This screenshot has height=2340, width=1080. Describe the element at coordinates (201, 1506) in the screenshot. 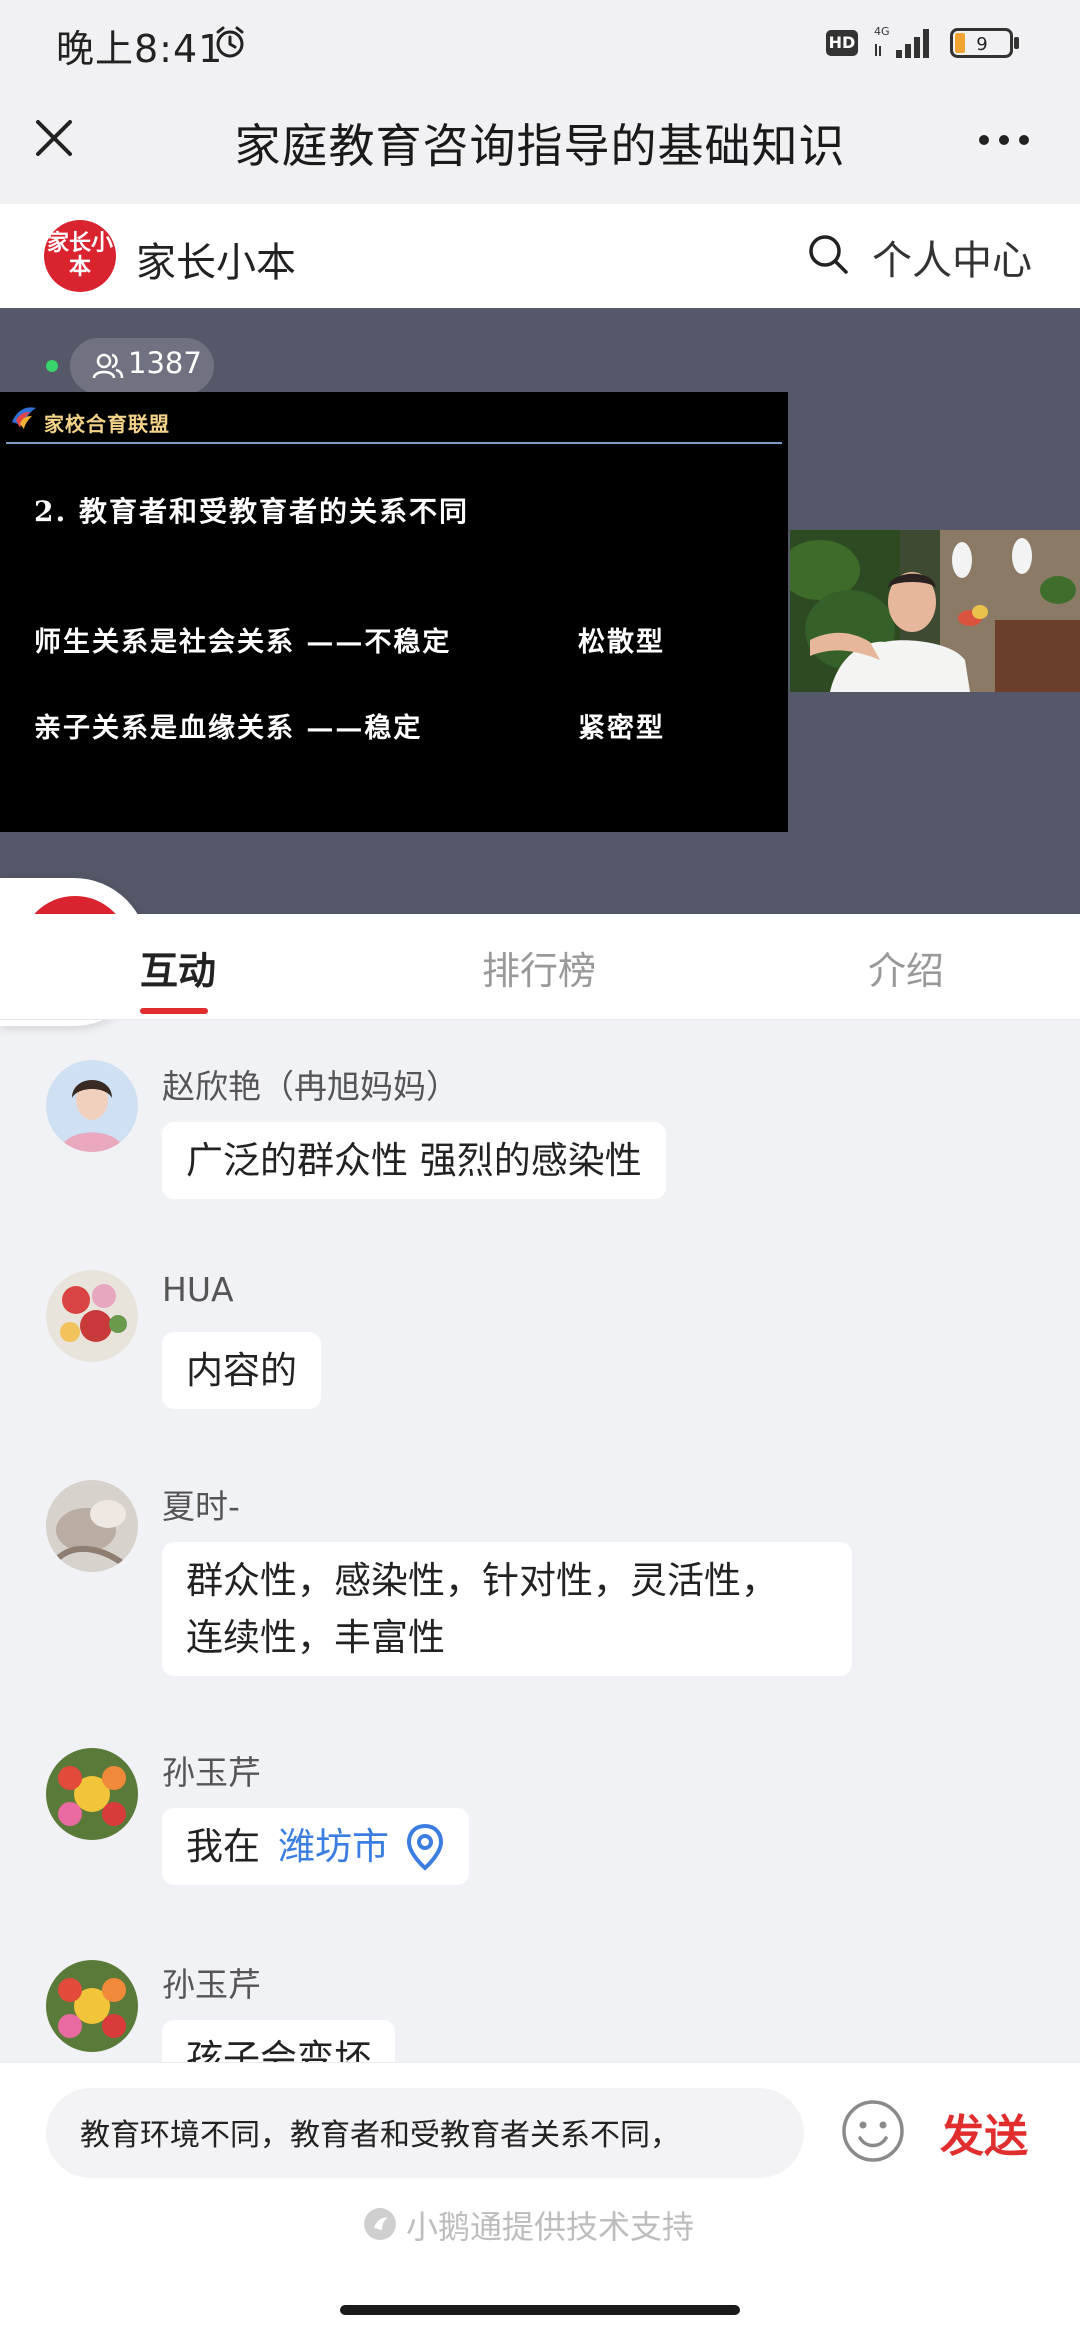

I see `message-author: 夏时-` at that location.